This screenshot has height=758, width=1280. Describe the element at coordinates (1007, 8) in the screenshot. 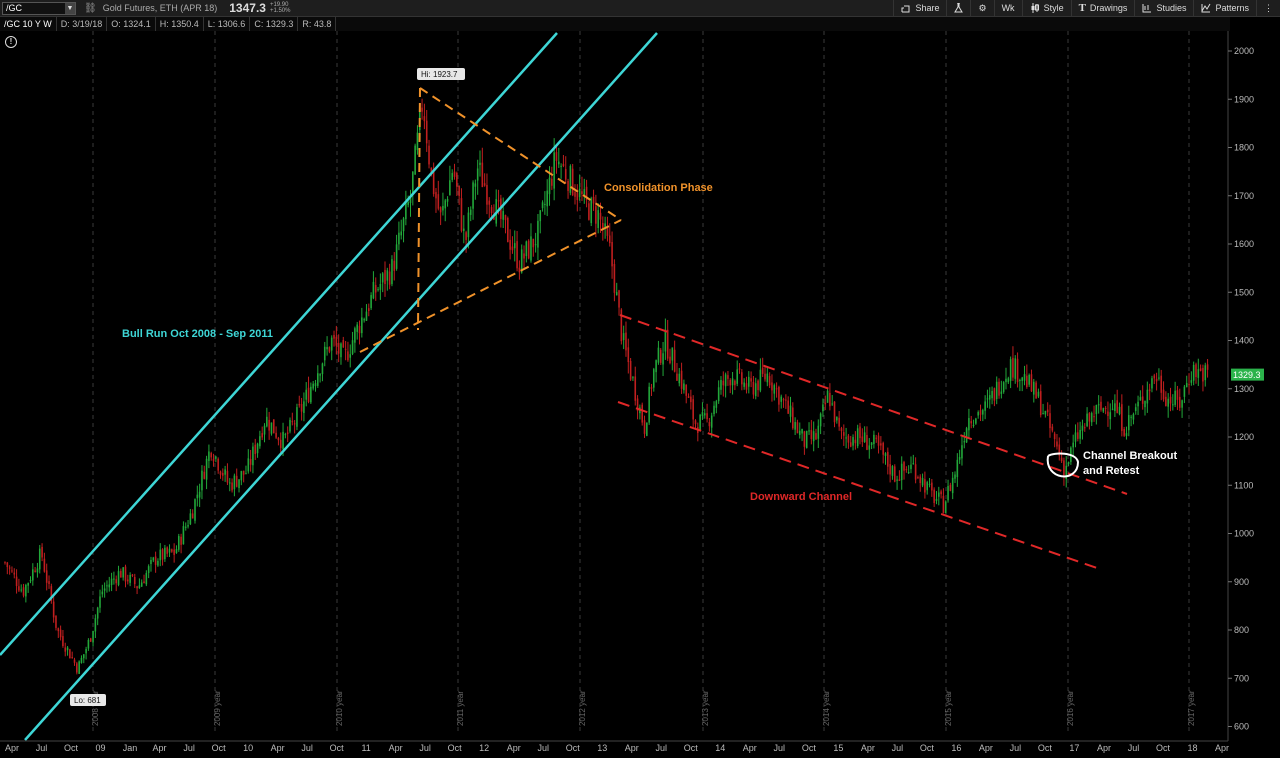

I see `timeframe-button: Wk` at that location.